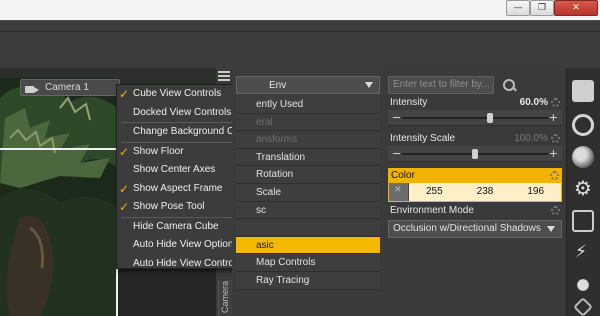  I want to click on menu-item-label: Show Floor, so click(158, 151).